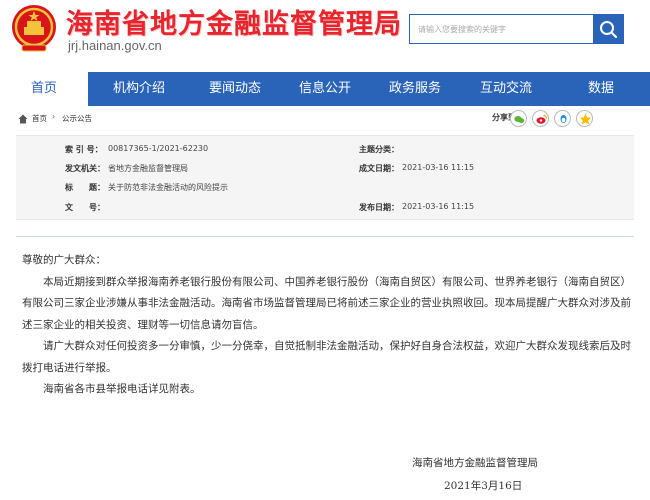 The height and width of the screenshot is (500, 650). I want to click on search-icon, so click(609, 30).